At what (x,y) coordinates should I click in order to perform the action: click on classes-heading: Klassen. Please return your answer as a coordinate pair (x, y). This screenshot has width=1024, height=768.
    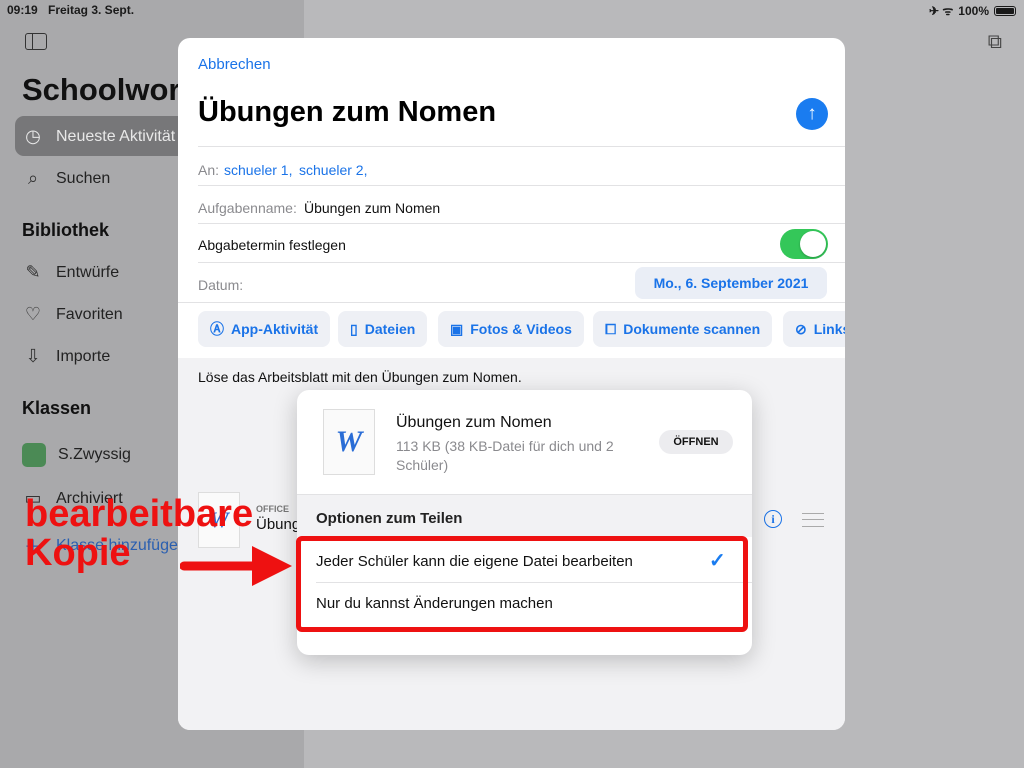
    Looking at the image, I should click on (57, 408).